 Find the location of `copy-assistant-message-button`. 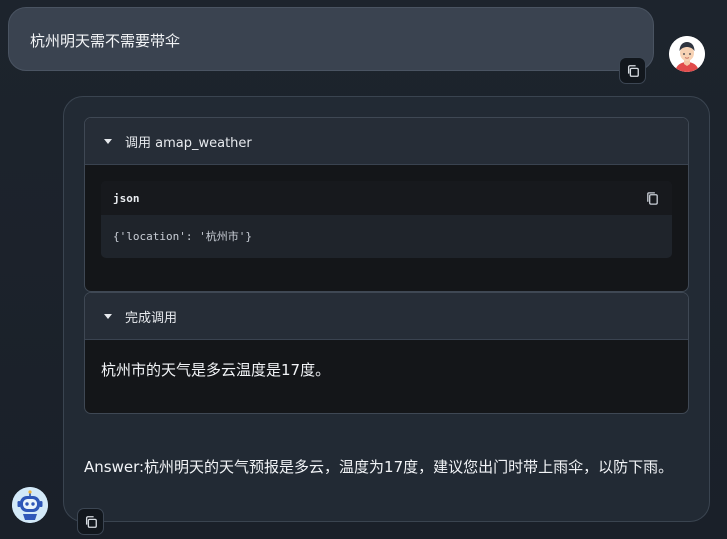

copy-assistant-message-button is located at coordinates (90, 521).